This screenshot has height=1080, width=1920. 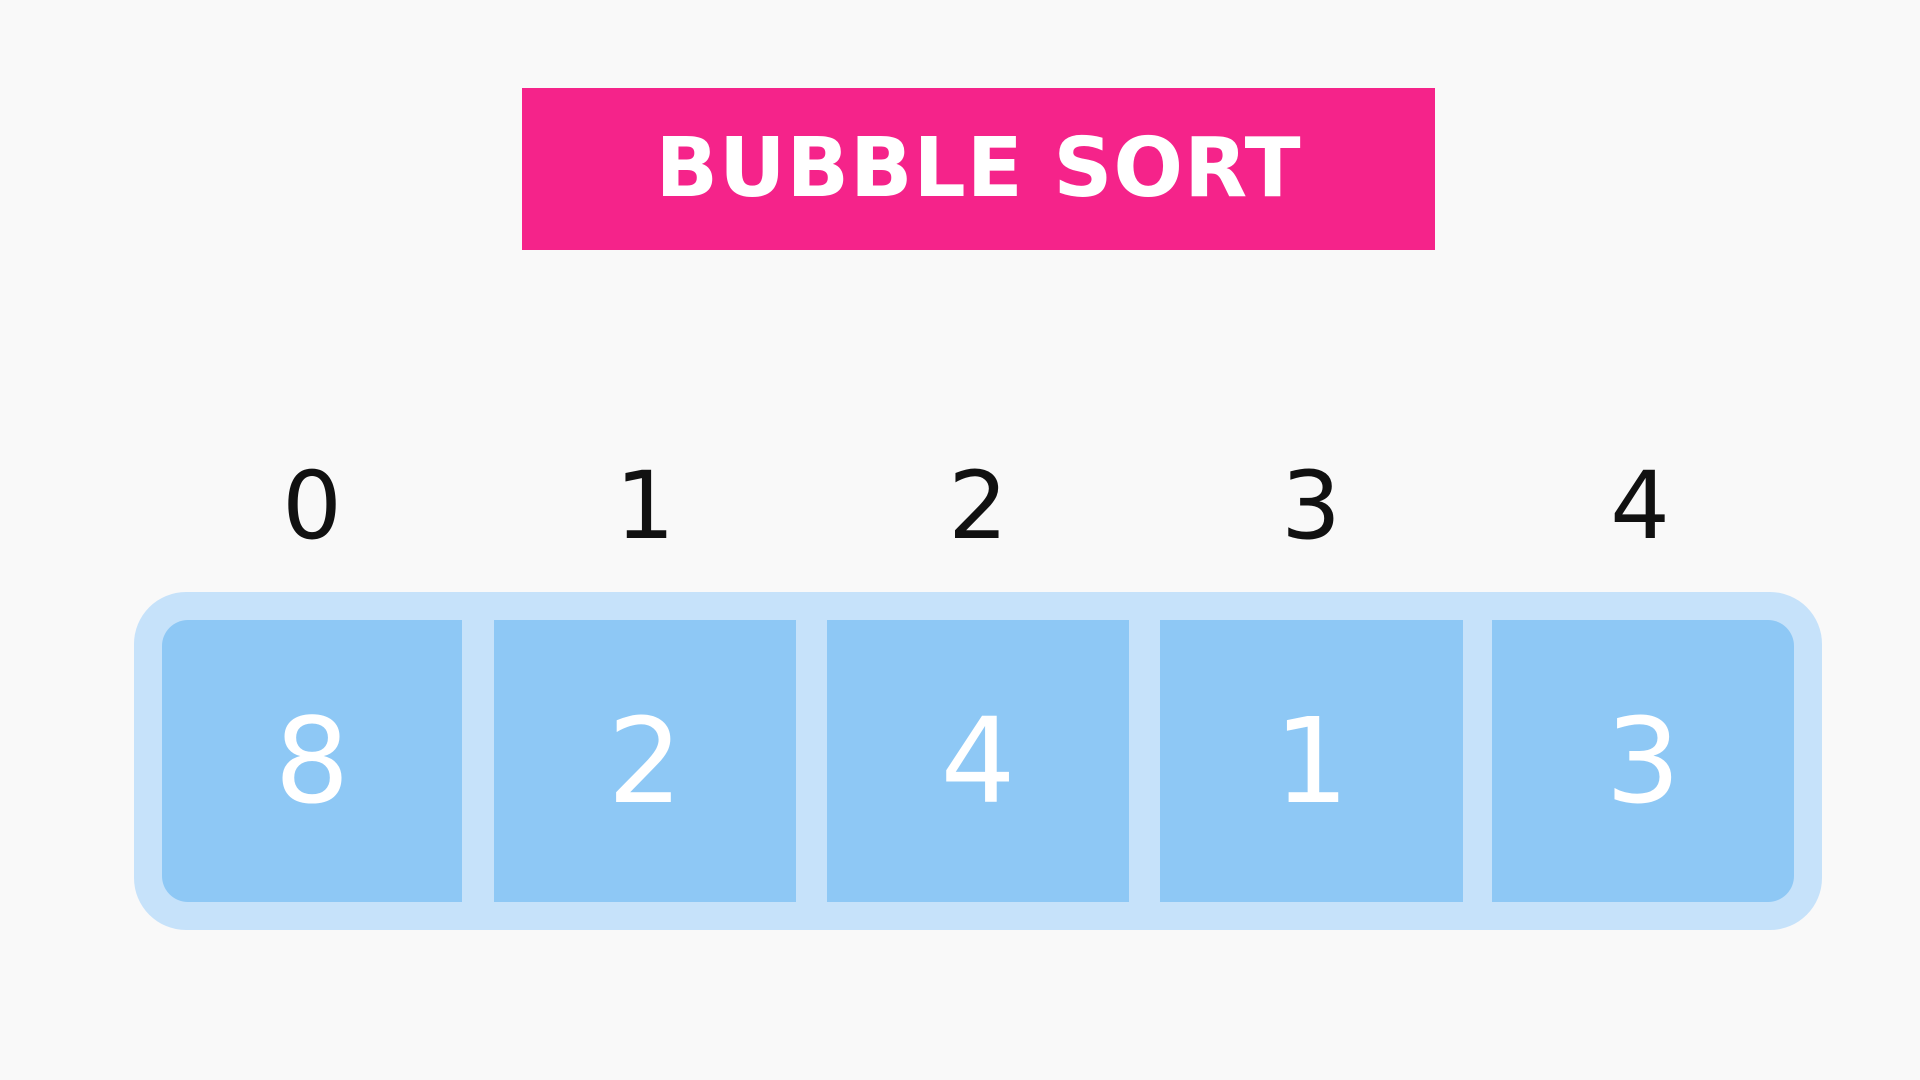 I want to click on cell-value-3: 1, so click(x=1311, y=761).